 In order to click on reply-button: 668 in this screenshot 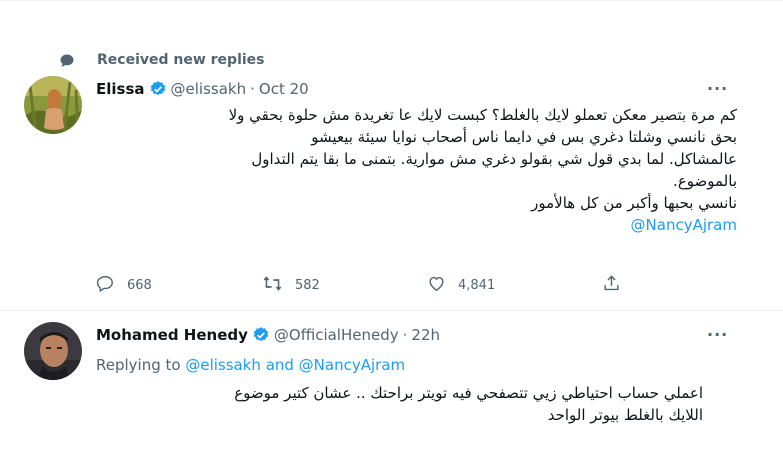, I will do `click(124, 285)`.